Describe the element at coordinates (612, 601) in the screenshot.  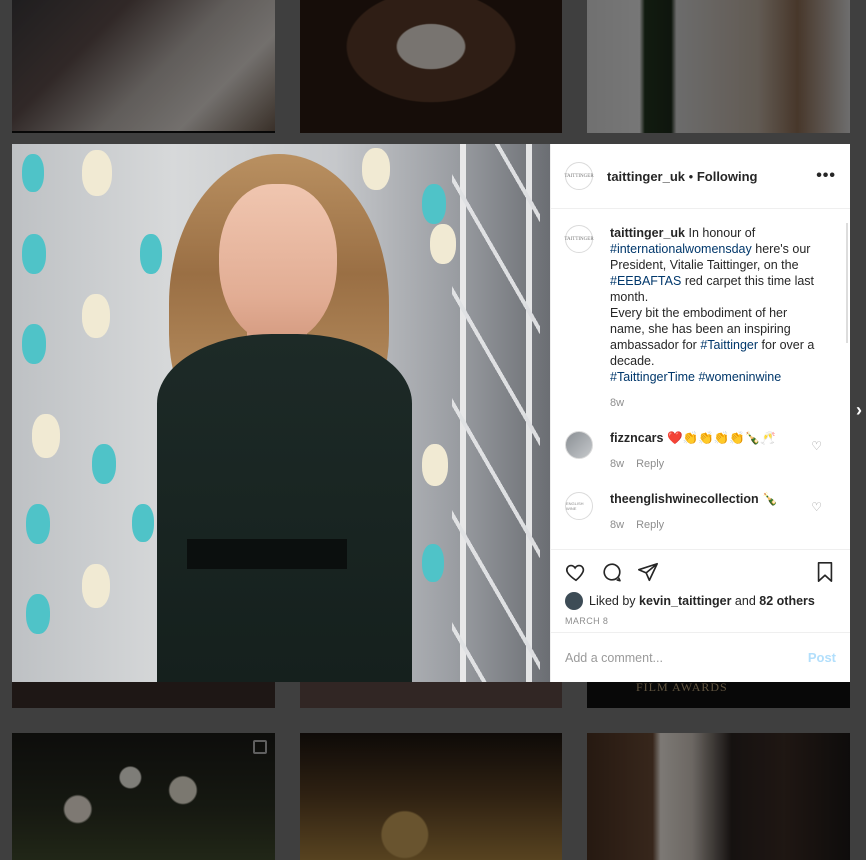
I see `likes-prefix: Liked by` at that location.